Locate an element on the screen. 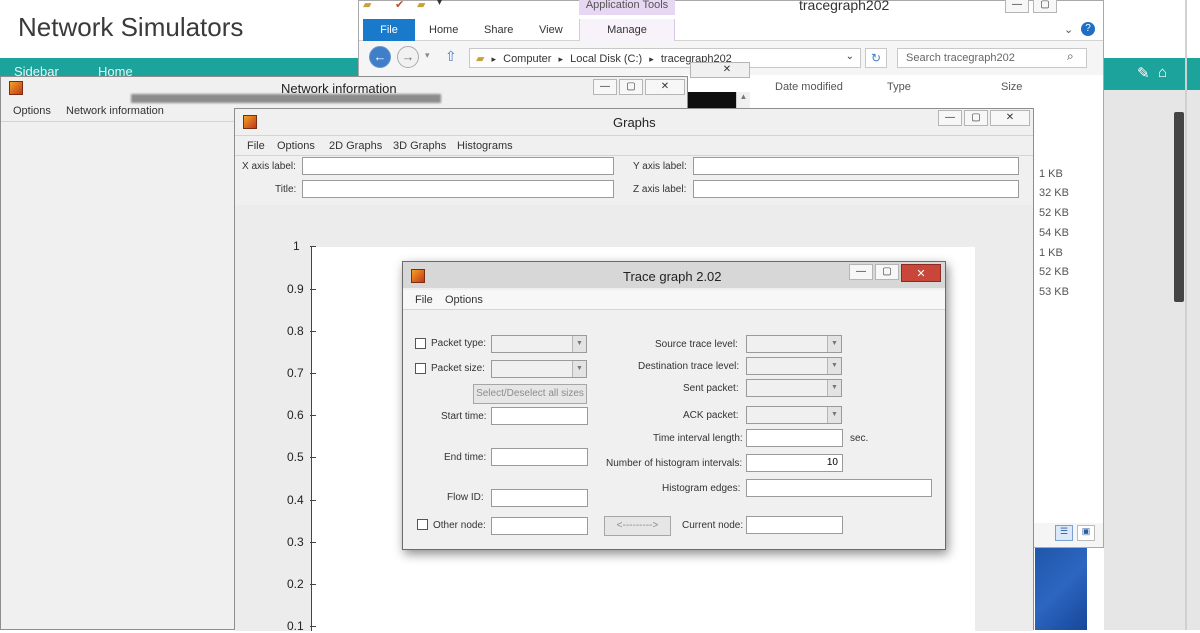 The height and width of the screenshot is (633, 1200). tab-manage: Manage is located at coordinates (627, 30).